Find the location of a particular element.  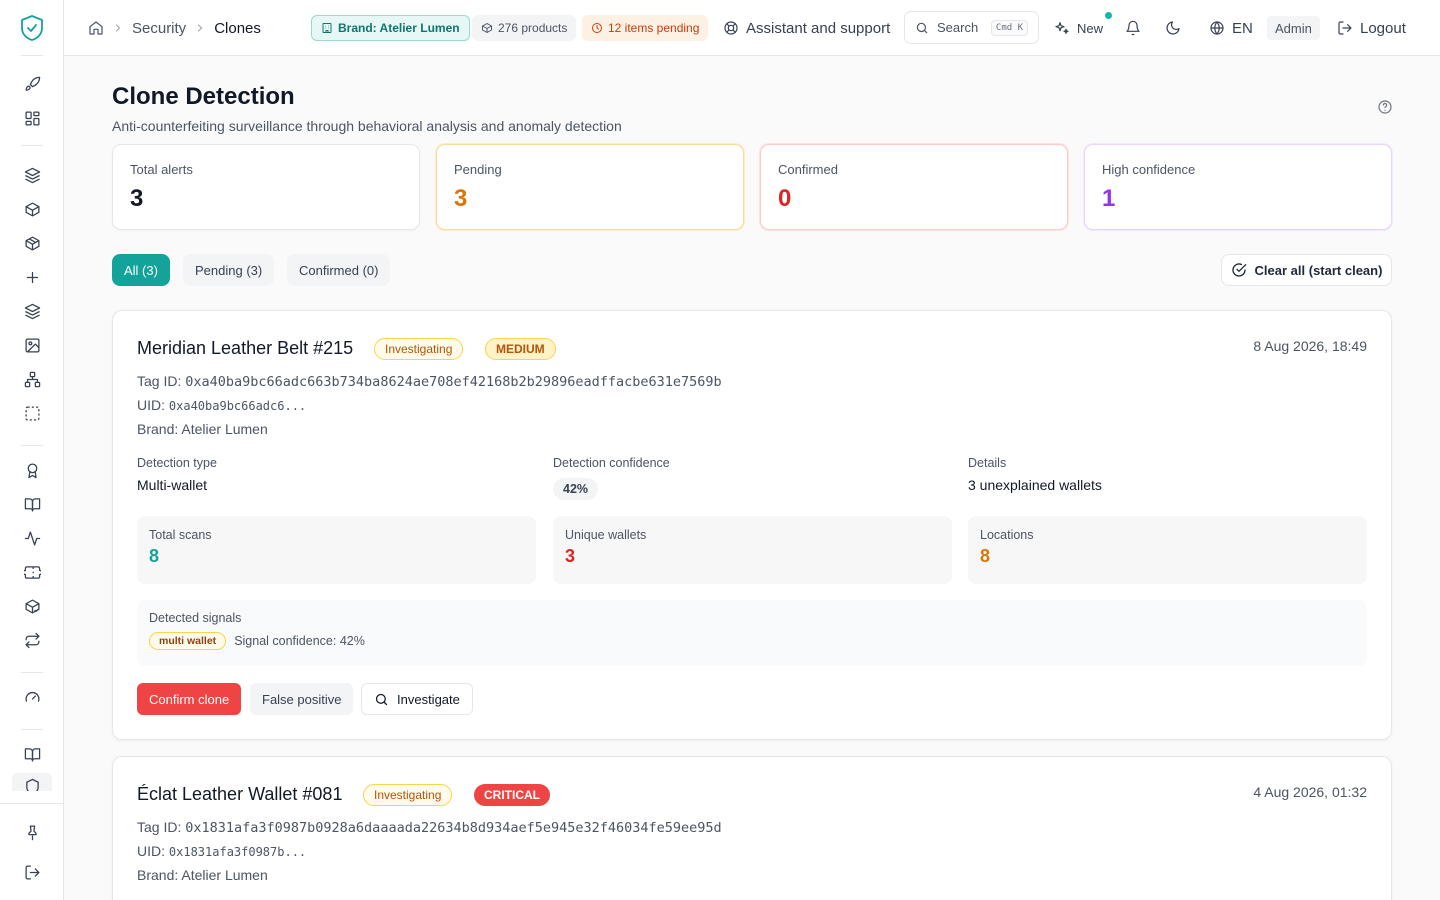

new-button: New is located at coordinates (1078, 28).